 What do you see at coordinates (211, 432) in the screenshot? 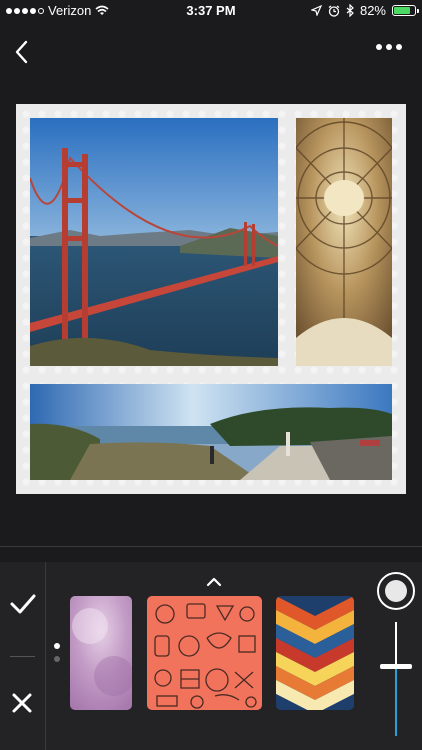
I see `coastal-panorama-photo` at bounding box center [211, 432].